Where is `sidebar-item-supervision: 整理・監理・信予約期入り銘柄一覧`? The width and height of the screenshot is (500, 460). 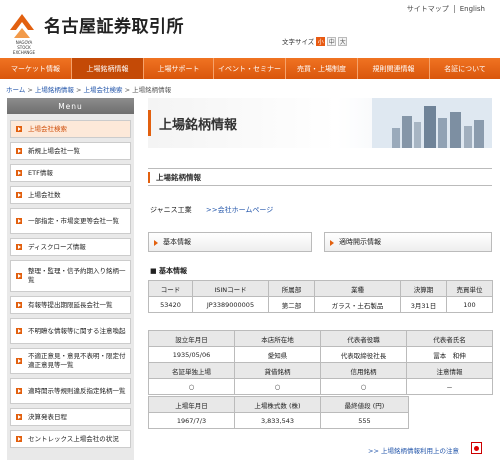 sidebar-item-supervision: 整理・監理・信予約期入り銘柄一覧 is located at coordinates (70, 276).